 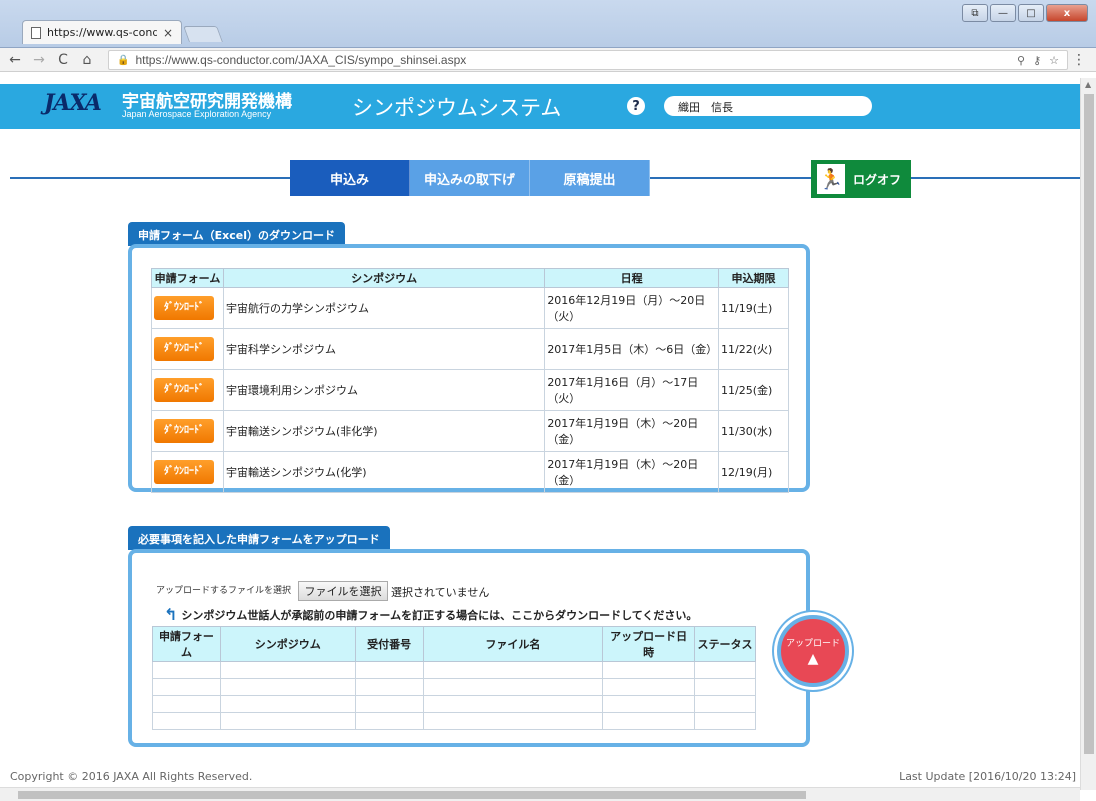 I want to click on tab-title: https://www.qs-cond, so click(x=102, y=32).